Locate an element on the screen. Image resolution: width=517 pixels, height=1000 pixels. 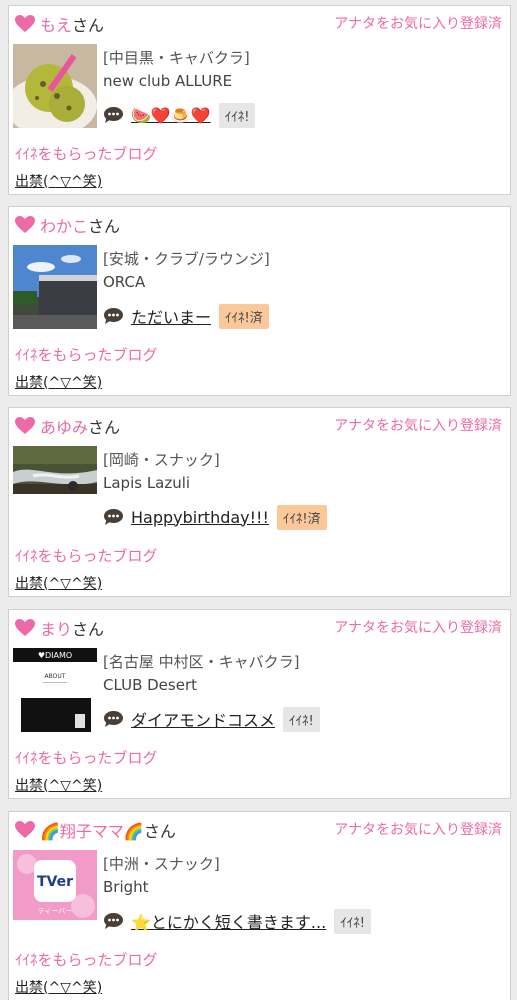
user-name-link: まり is located at coordinates (56, 628).